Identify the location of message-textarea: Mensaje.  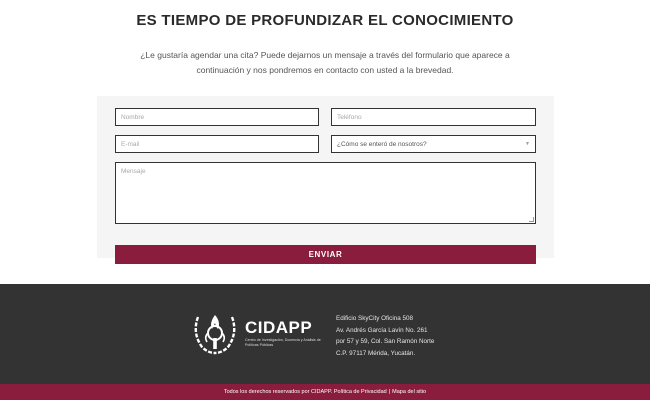
(325, 193).